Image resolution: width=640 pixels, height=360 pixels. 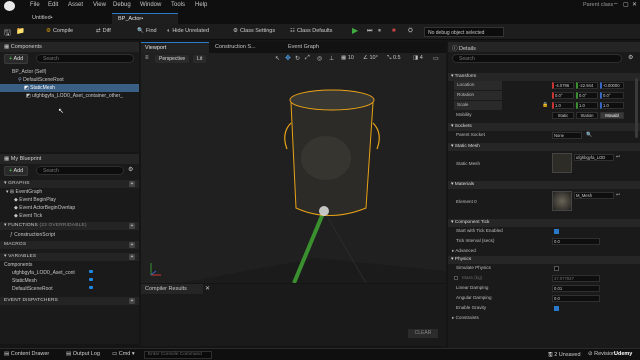 I want to click on console-input: Enter Console Command, so click(x=178, y=355).